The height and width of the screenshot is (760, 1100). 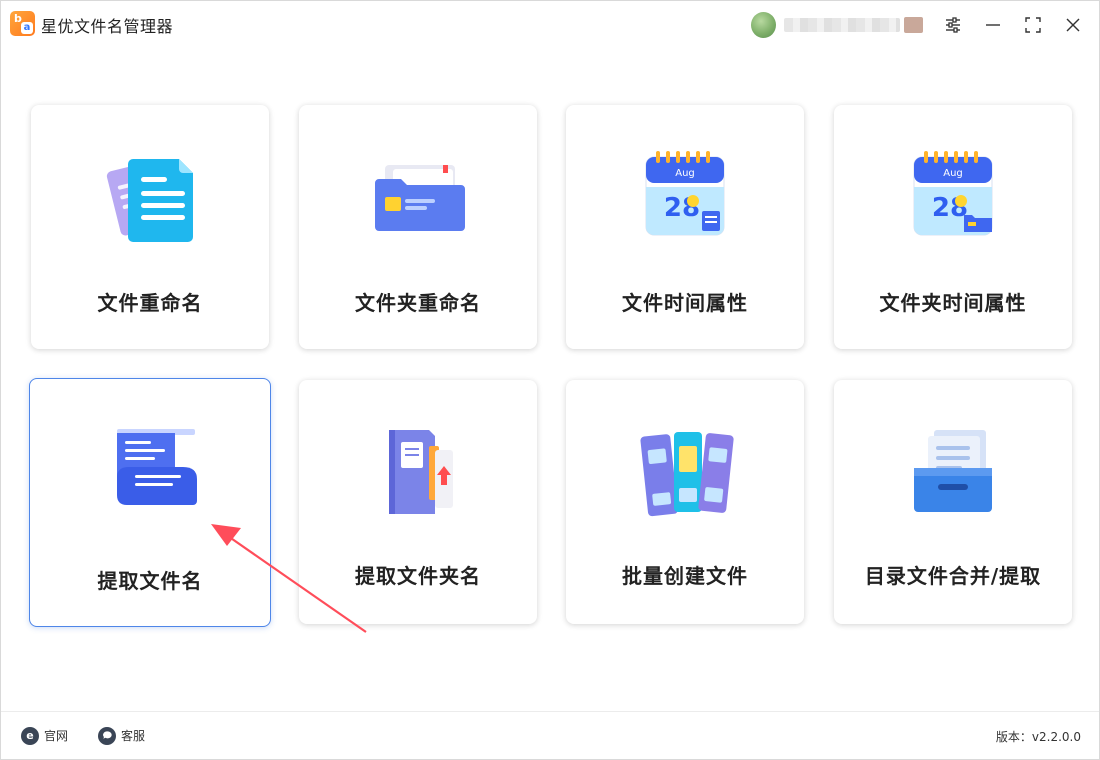 I want to click on tool-card-extract-foldername: 提取文件夹名, so click(x=418, y=502).